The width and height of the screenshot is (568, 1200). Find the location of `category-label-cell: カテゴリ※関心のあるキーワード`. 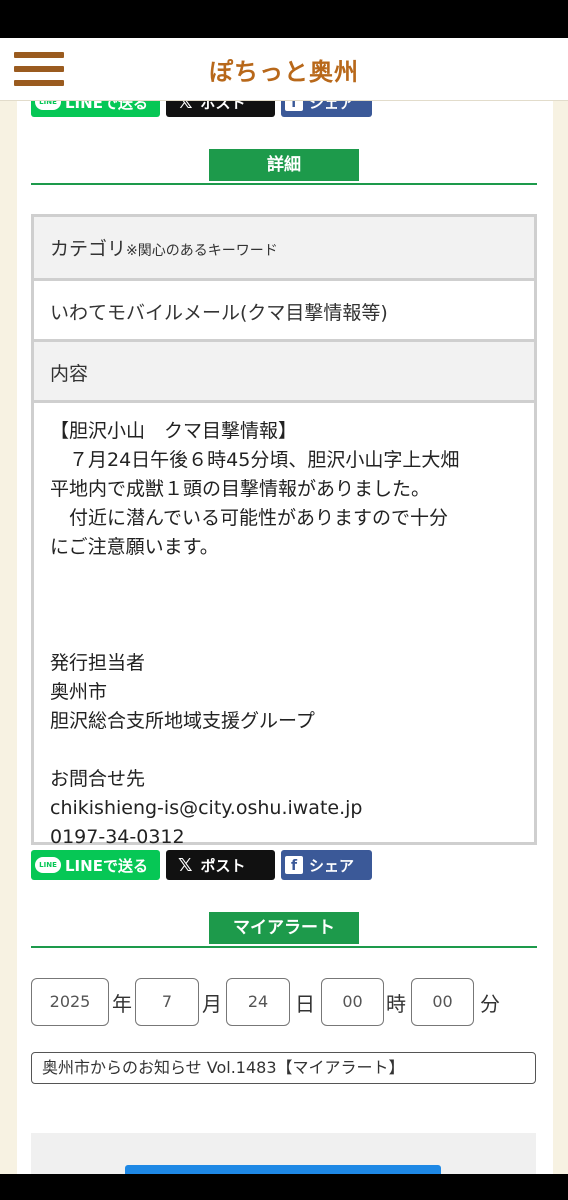

category-label-cell: カテゴリ※関心のあるキーワード is located at coordinates (284, 249).